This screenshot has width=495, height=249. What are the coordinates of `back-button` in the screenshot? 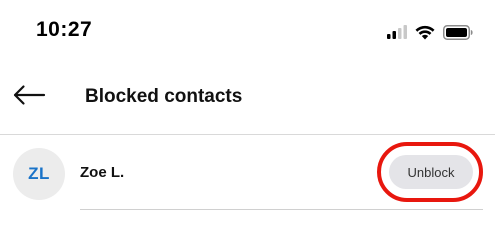 It's located at (30, 96).